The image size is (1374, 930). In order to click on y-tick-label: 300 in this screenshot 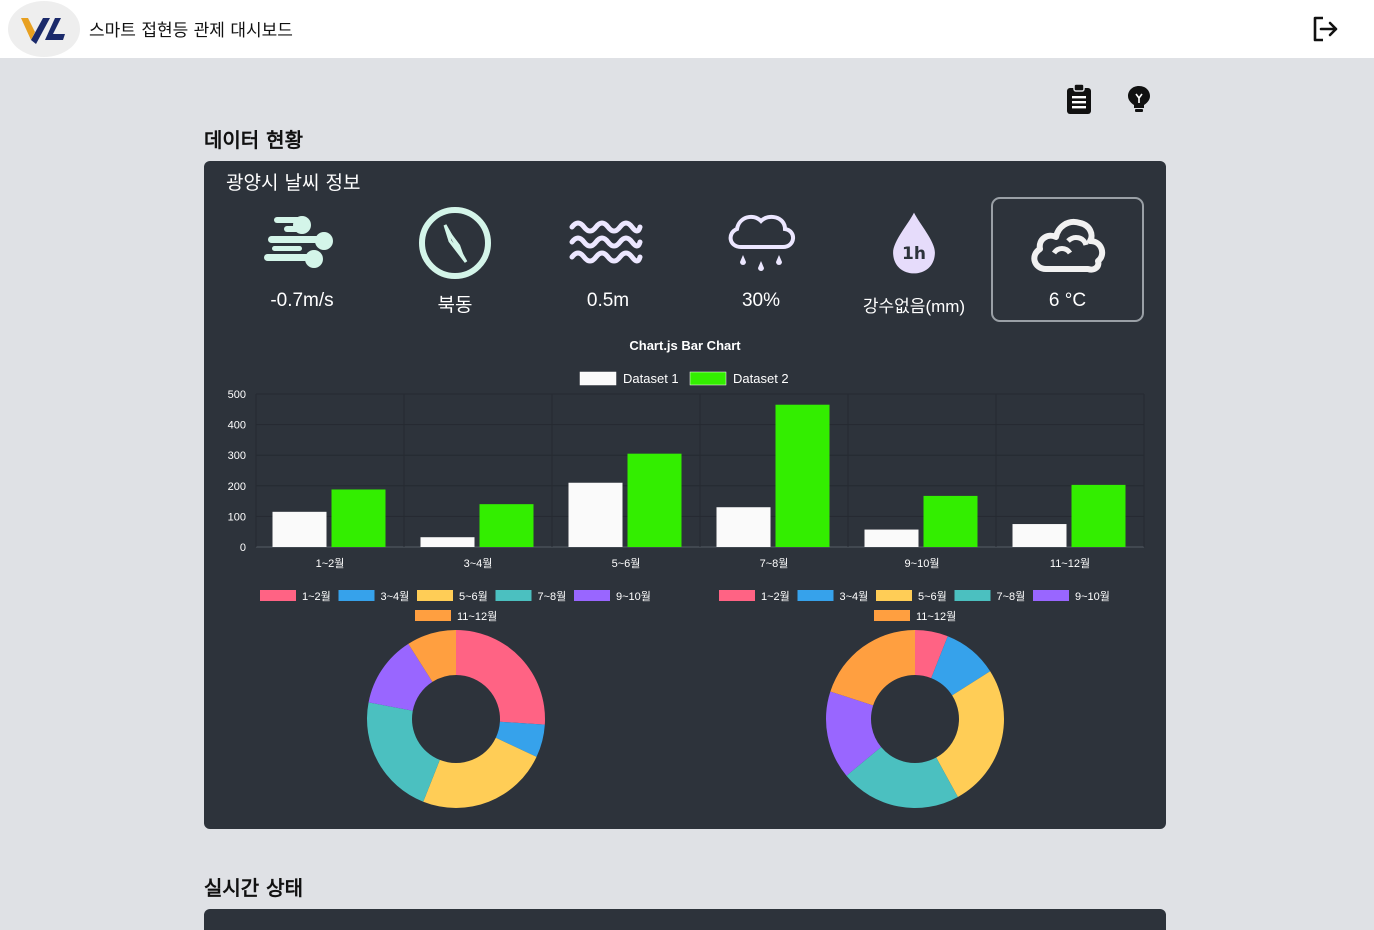, I will do `click(237, 456)`.